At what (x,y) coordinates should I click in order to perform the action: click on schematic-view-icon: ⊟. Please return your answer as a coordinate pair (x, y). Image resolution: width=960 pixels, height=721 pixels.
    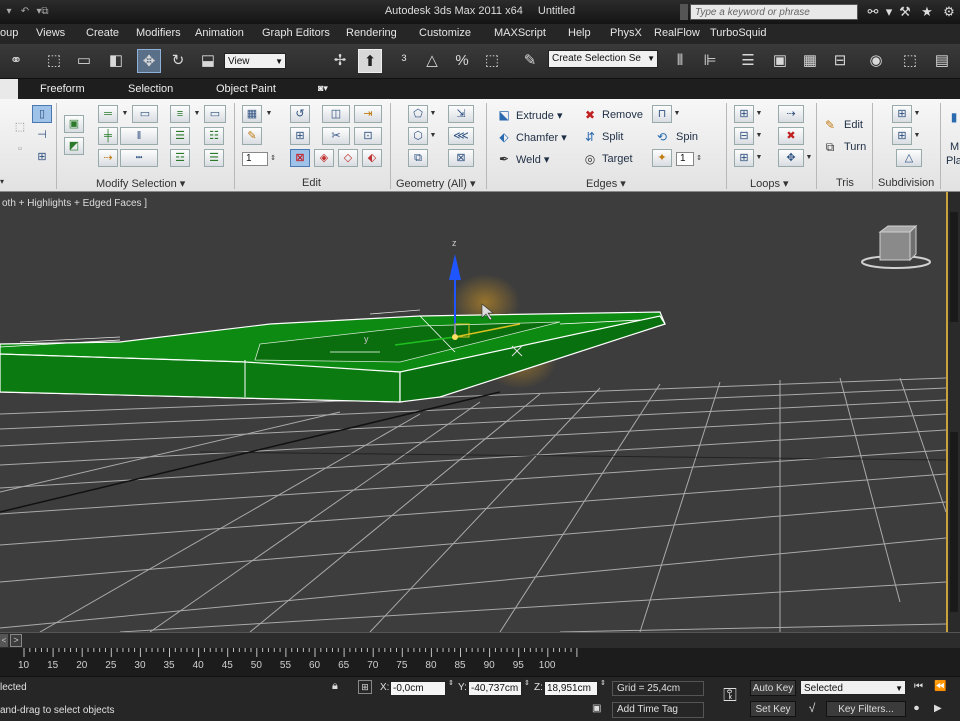
    Looking at the image, I should click on (840, 61).